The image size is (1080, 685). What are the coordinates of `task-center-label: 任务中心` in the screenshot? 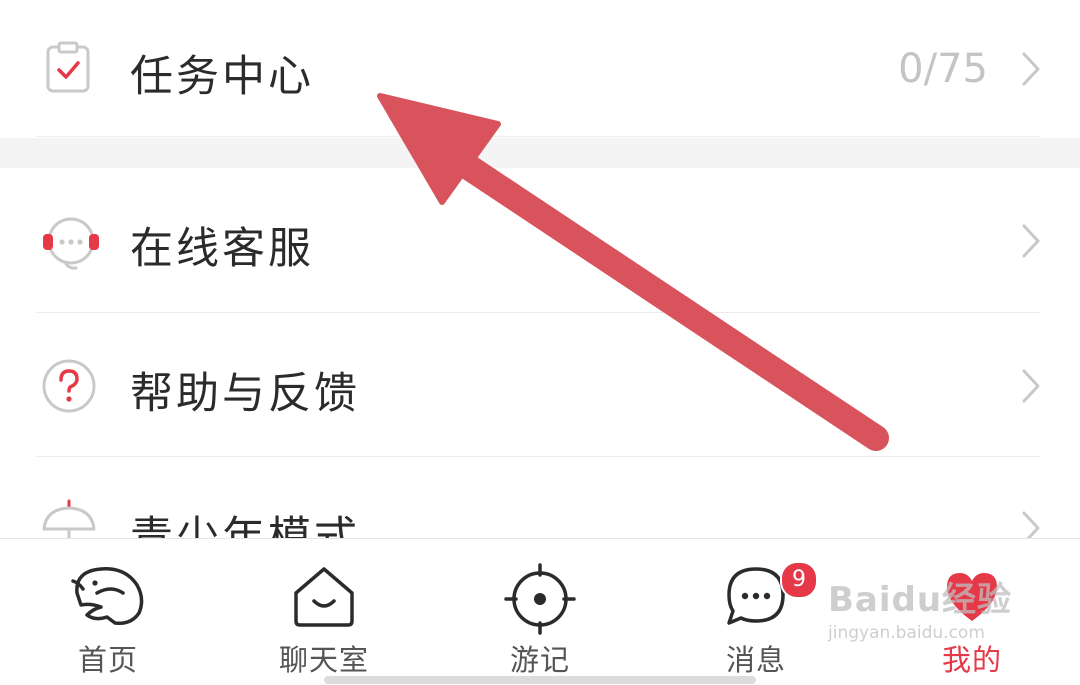 It's located at (222, 77).